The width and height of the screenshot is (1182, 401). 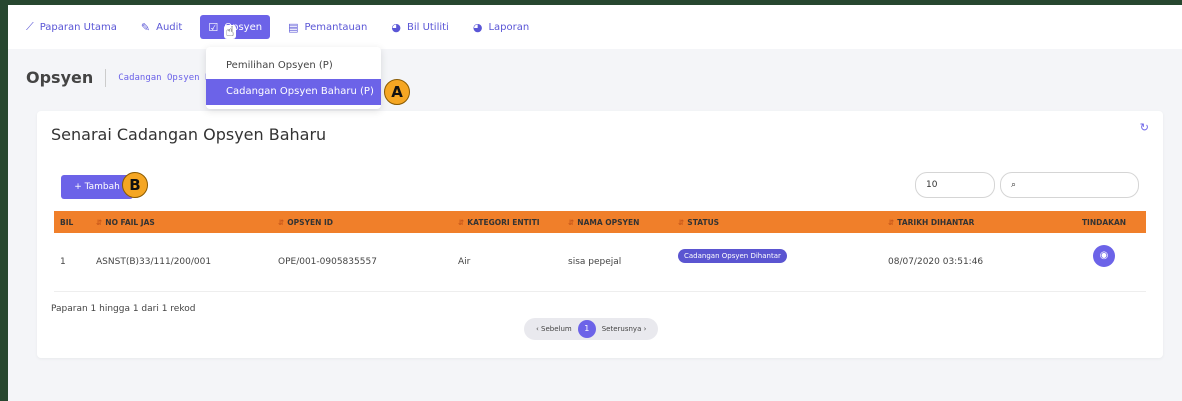 What do you see at coordinates (732, 255) in the screenshot?
I see `status-badge: Cadangan Opsyen Dihantar` at bounding box center [732, 255].